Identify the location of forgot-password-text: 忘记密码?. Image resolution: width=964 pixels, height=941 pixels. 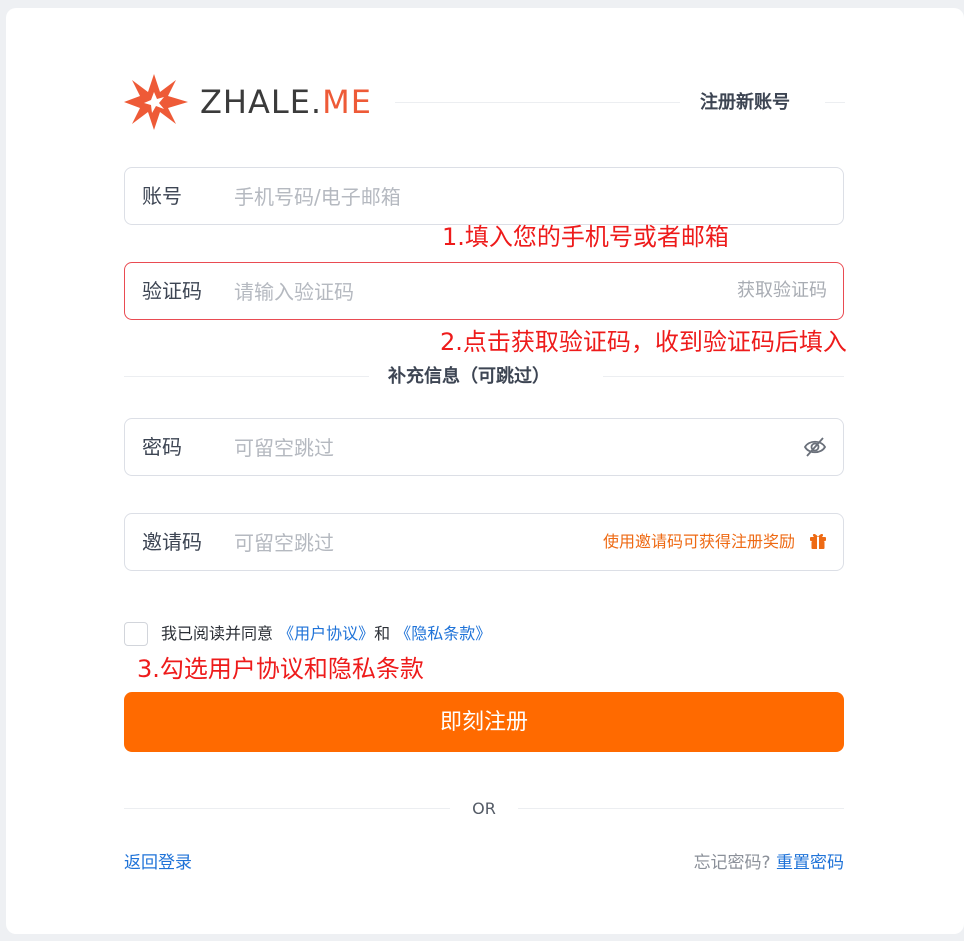
(732, 863).